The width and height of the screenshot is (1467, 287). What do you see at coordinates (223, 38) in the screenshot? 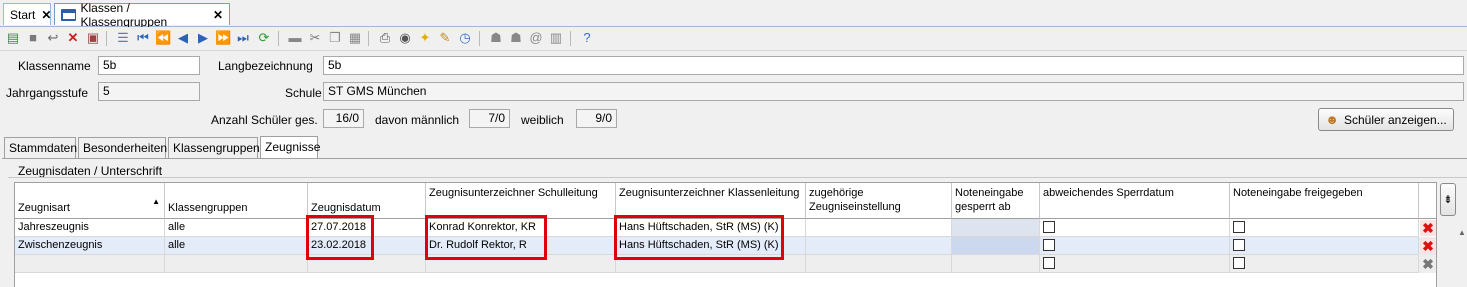
I see `next-page-icon: ⏩` at bounding box center [223, 38].